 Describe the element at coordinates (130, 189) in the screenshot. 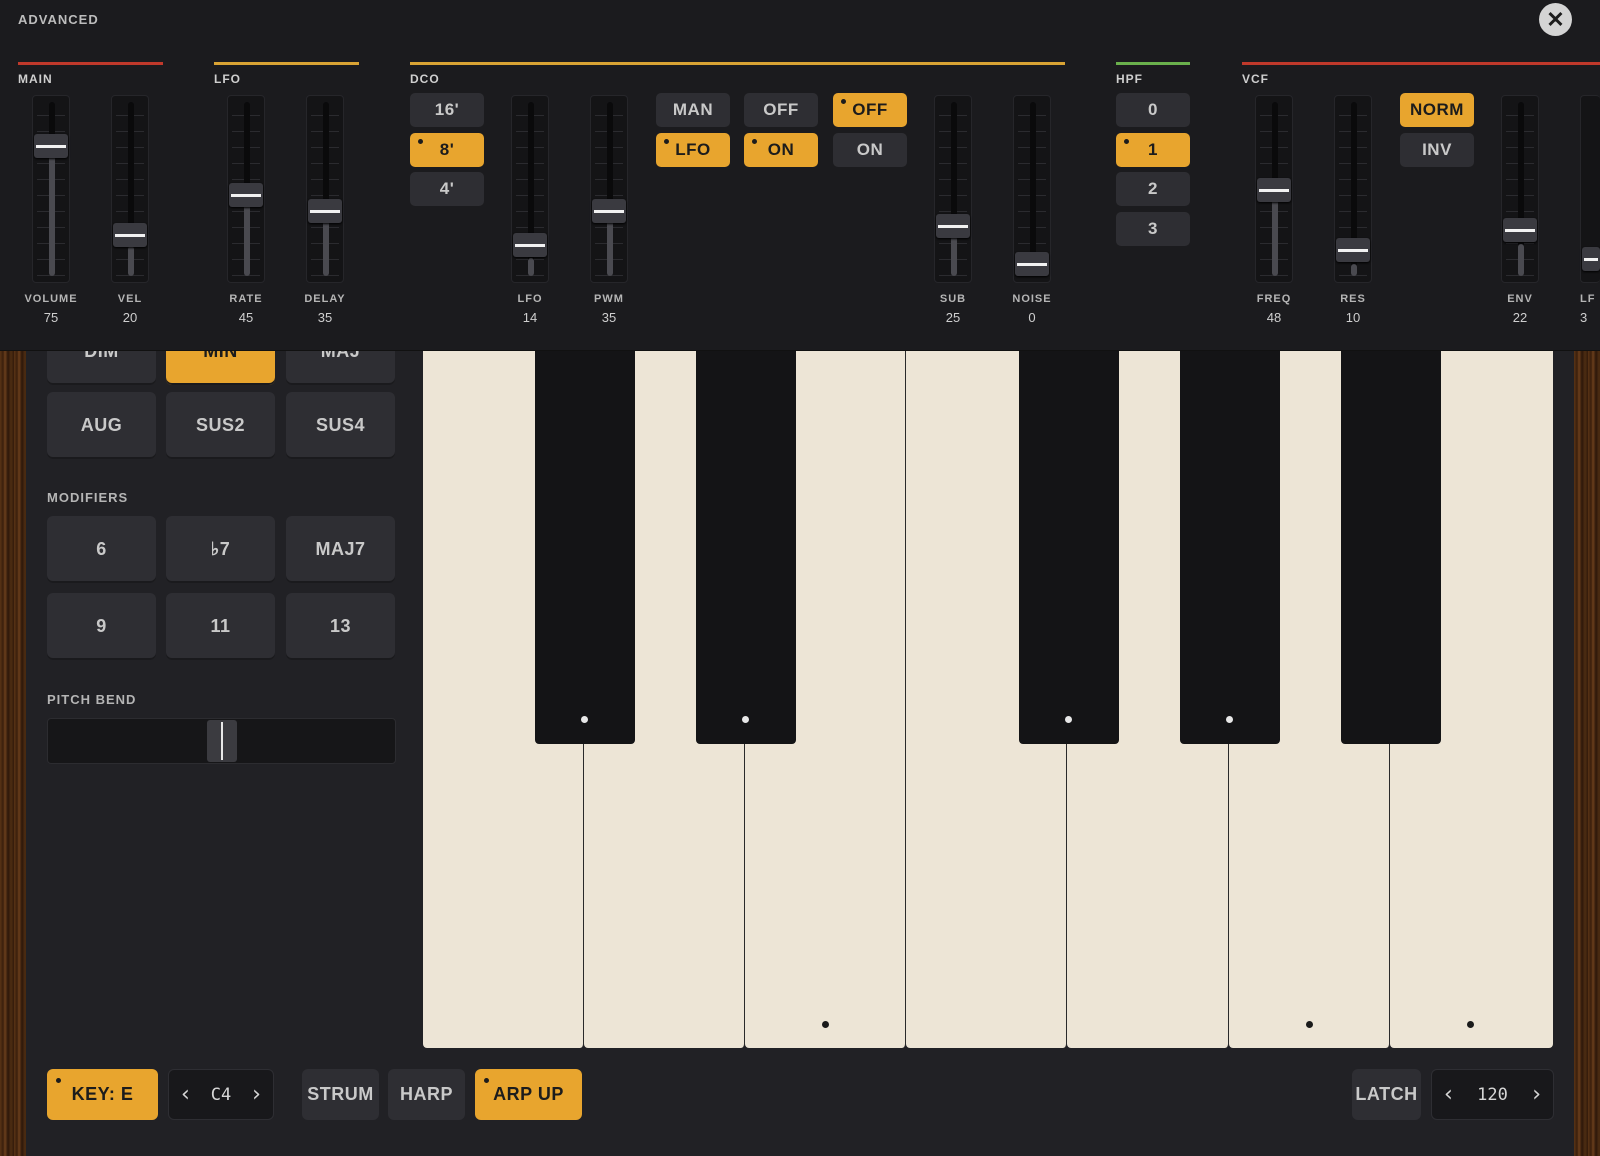

I see `vel-slider` at that location.